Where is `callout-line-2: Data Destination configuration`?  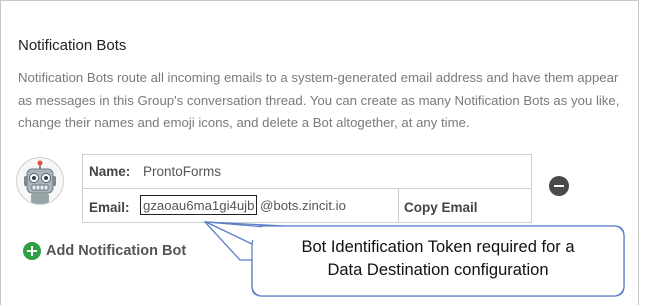
callout-line-2: Data Destination configuration is located at coordinates (438, 270).